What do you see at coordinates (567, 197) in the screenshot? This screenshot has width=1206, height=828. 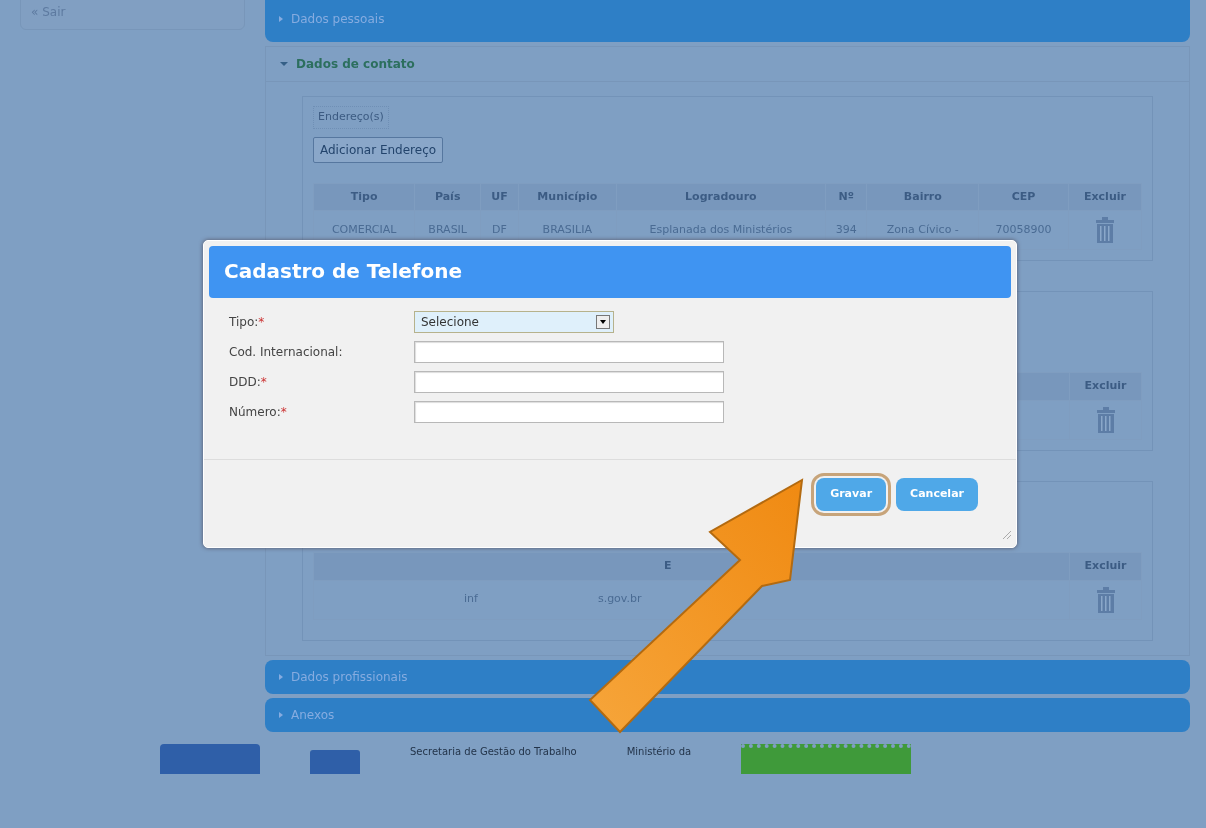 I see `column-header: Município` at bounding box center [567, 197].